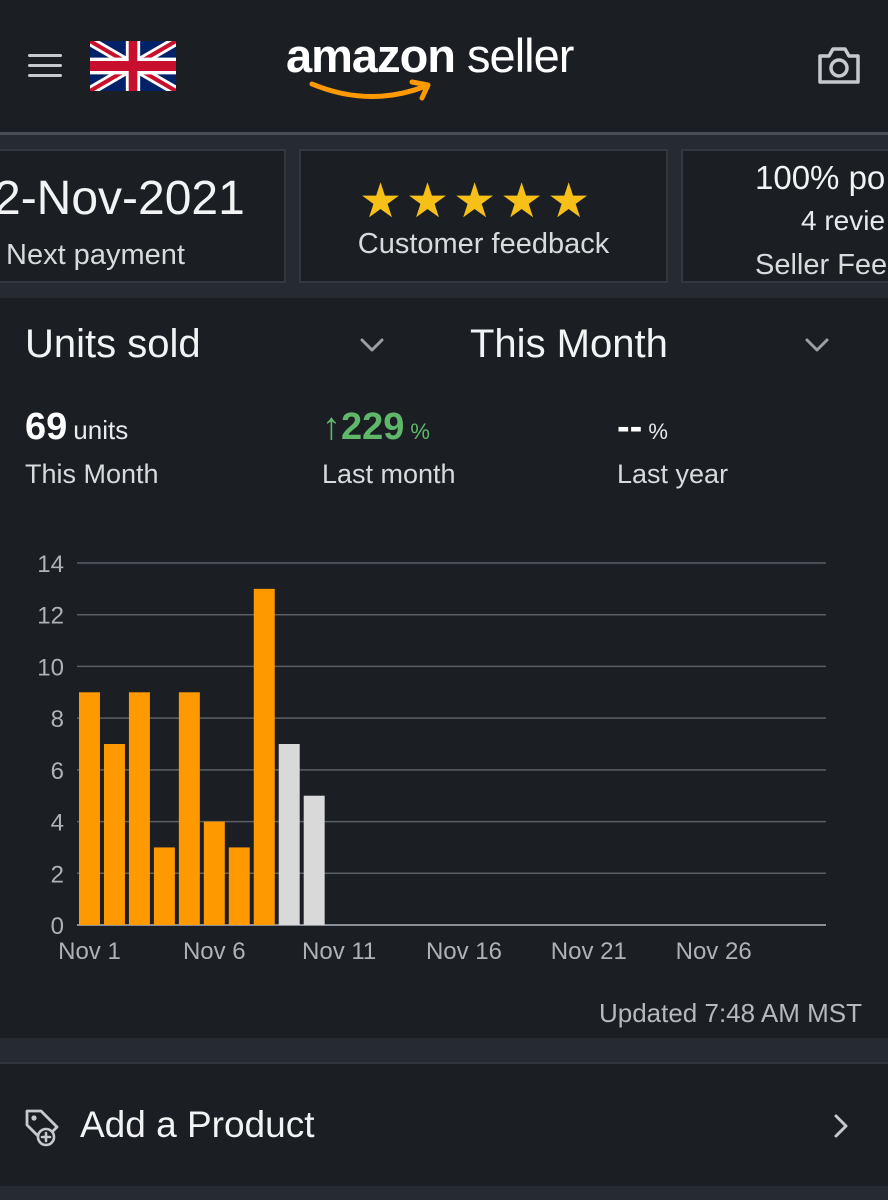 Image resolution: width=888 pixels, height=1200 pixels. Describe the element at coordinates (42, 1128) in the screenshot. I see `add-tag-icon` at that location.